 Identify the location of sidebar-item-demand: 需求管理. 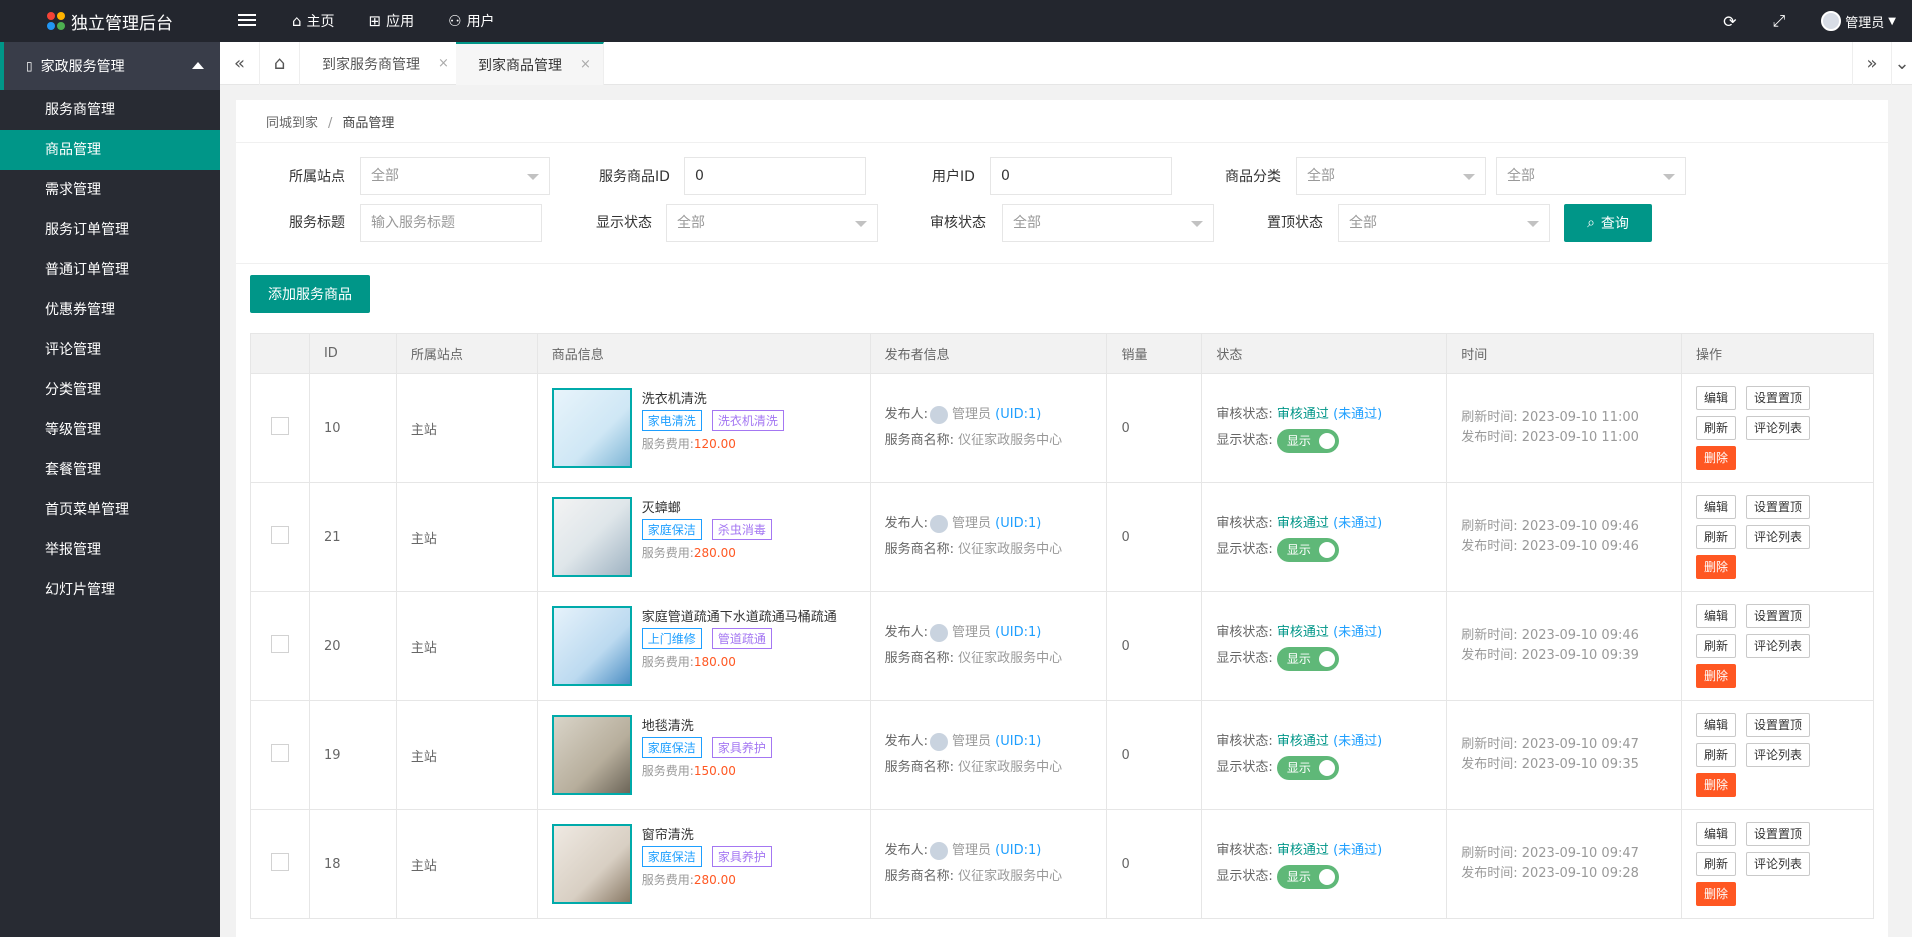
(110, 190).